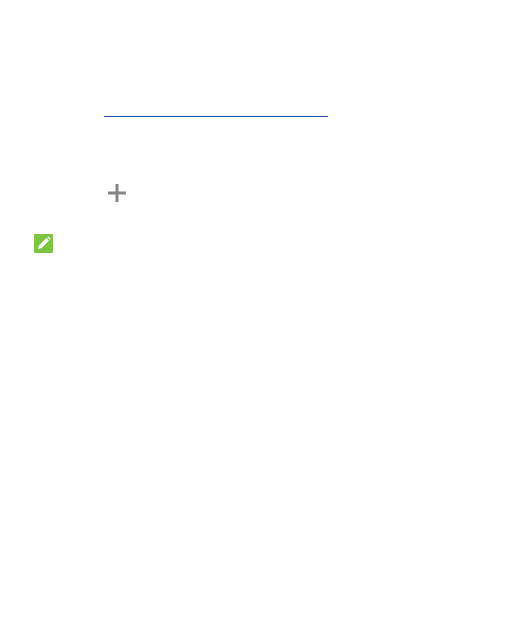 The image size is (510, 624). What do you see at coordinates (117, 193) in the screenshot?
I see `plus-icon` at bounding box center [117, 193].